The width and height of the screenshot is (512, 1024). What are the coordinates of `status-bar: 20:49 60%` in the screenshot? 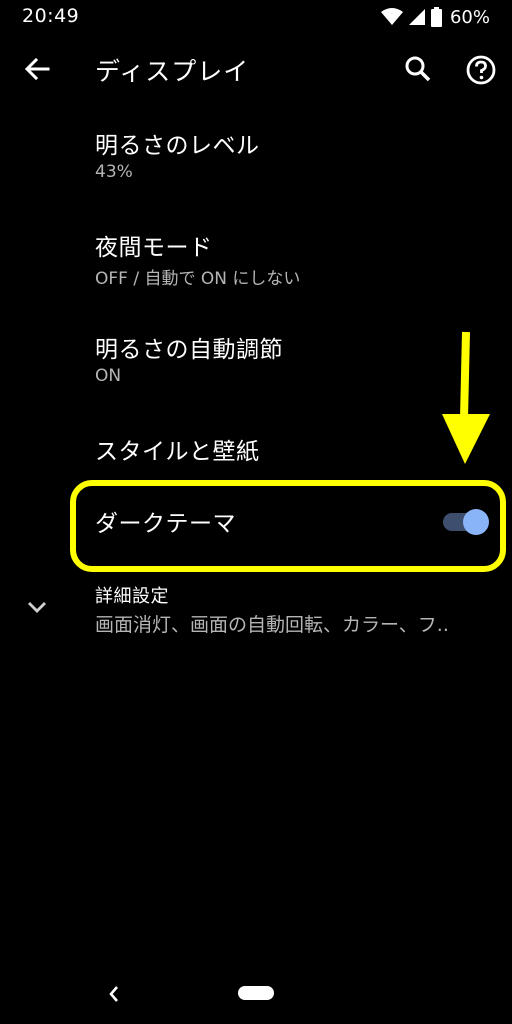 It's located at (256, 17).